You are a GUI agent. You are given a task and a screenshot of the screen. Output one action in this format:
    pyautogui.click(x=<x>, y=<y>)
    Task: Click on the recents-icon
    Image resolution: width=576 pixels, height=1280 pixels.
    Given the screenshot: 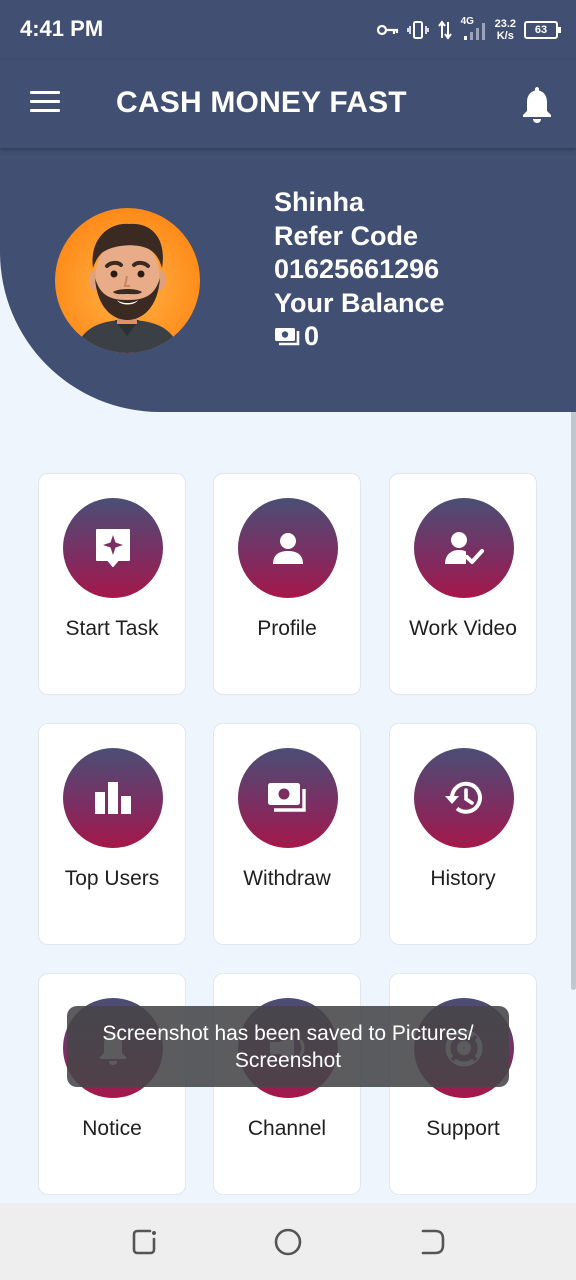 What is the action you would take?
    pyautogui.click(x=144, y=1242)
    